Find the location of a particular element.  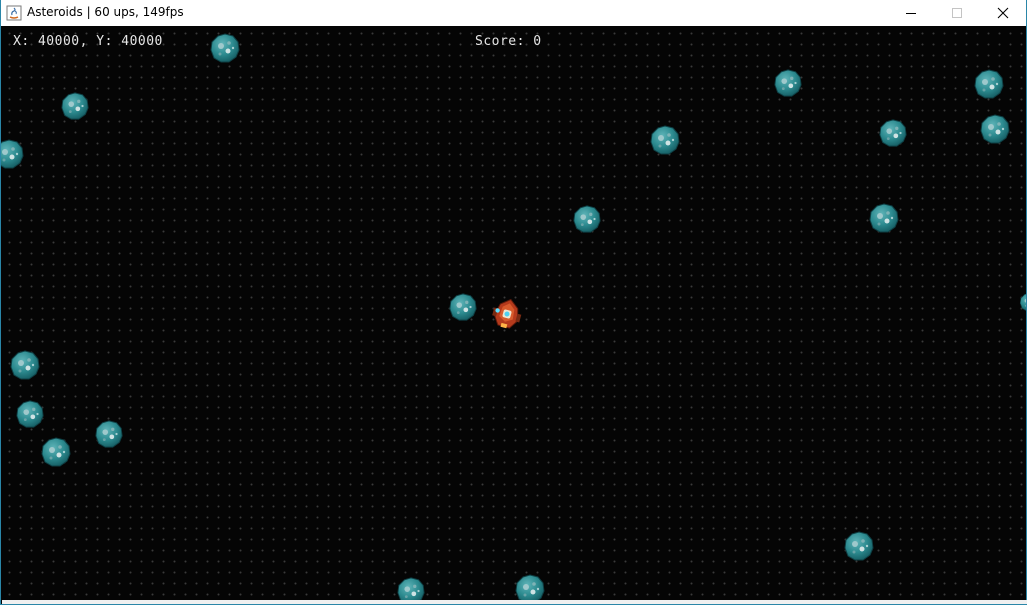

java-icon is located at coordinates (14, 13).